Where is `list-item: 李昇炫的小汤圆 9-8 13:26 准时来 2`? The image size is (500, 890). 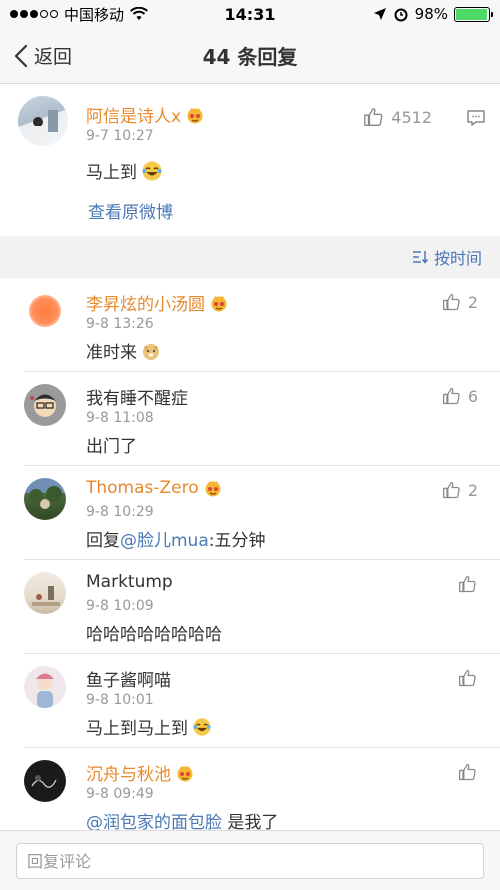
list-item: 李昇炫的小汤圆 9-8 13:26 准时来 2 is located at coordinates (262, 325).